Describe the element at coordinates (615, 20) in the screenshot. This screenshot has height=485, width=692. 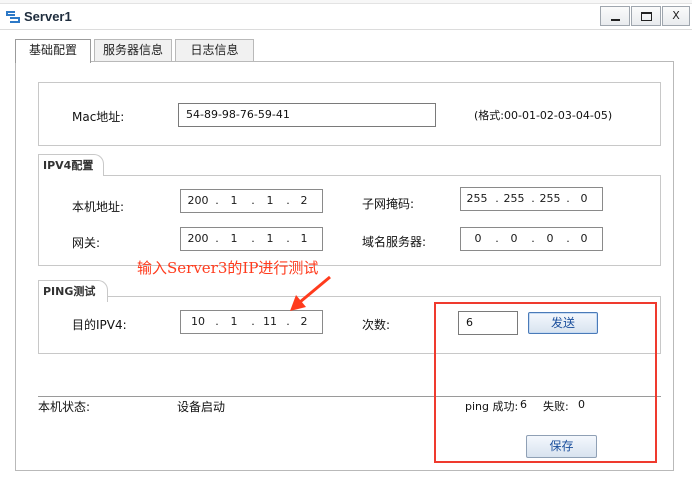
I see `minimize-icon` at that location.